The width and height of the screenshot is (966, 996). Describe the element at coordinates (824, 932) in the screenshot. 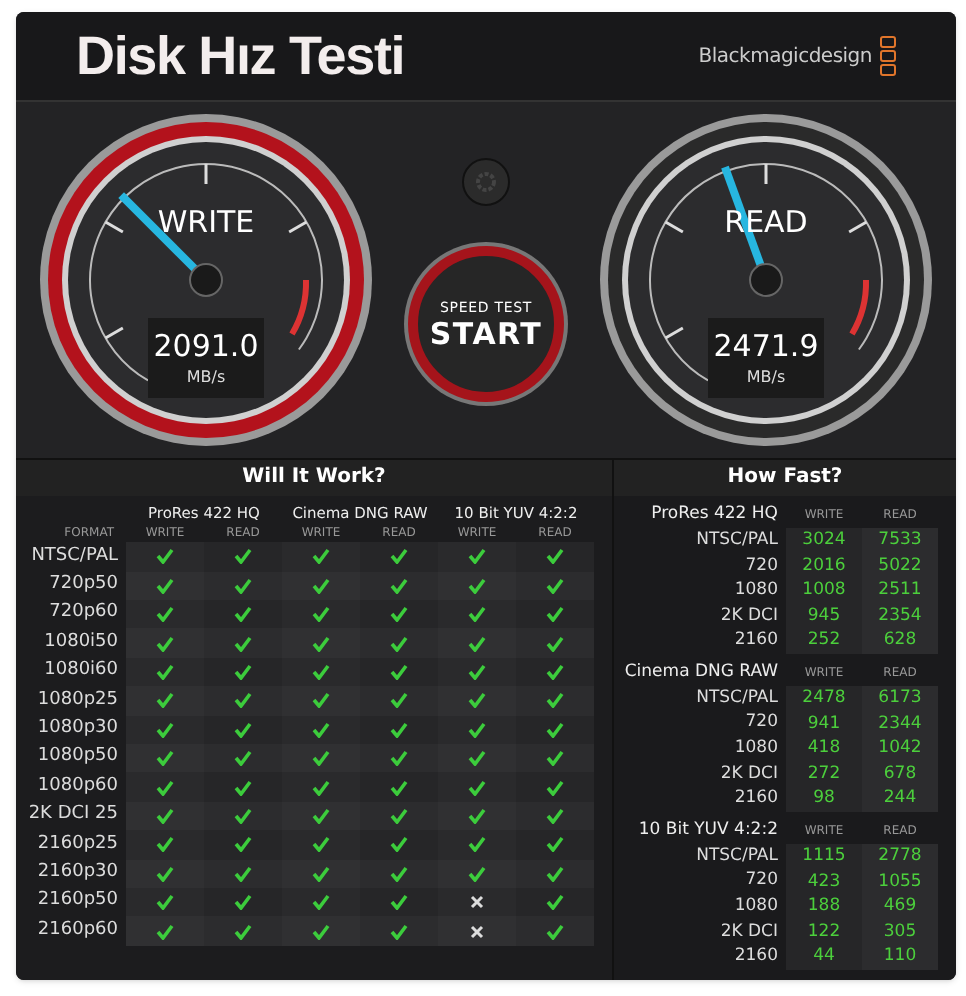

I see `table-cell: 122` at that location.